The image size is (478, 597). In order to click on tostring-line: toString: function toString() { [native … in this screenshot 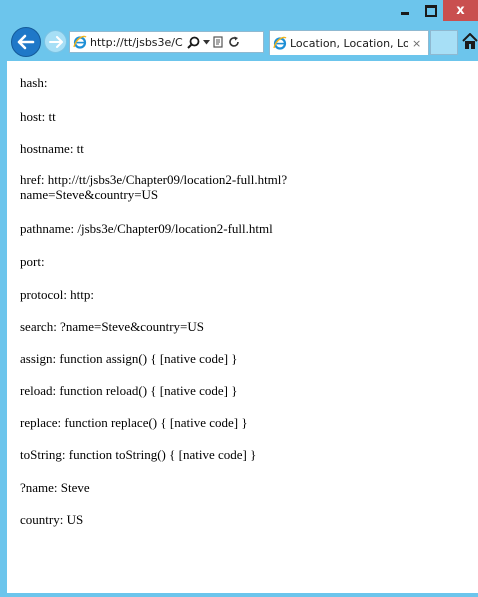, I will do `click(138, 454)`.